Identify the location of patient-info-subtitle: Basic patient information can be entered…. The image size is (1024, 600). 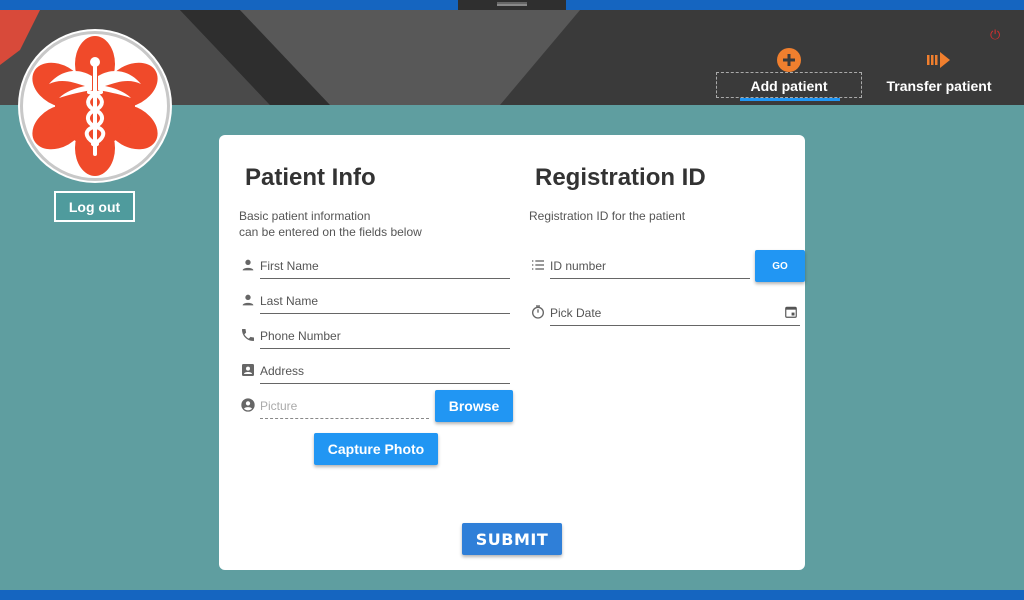
(330, 224).